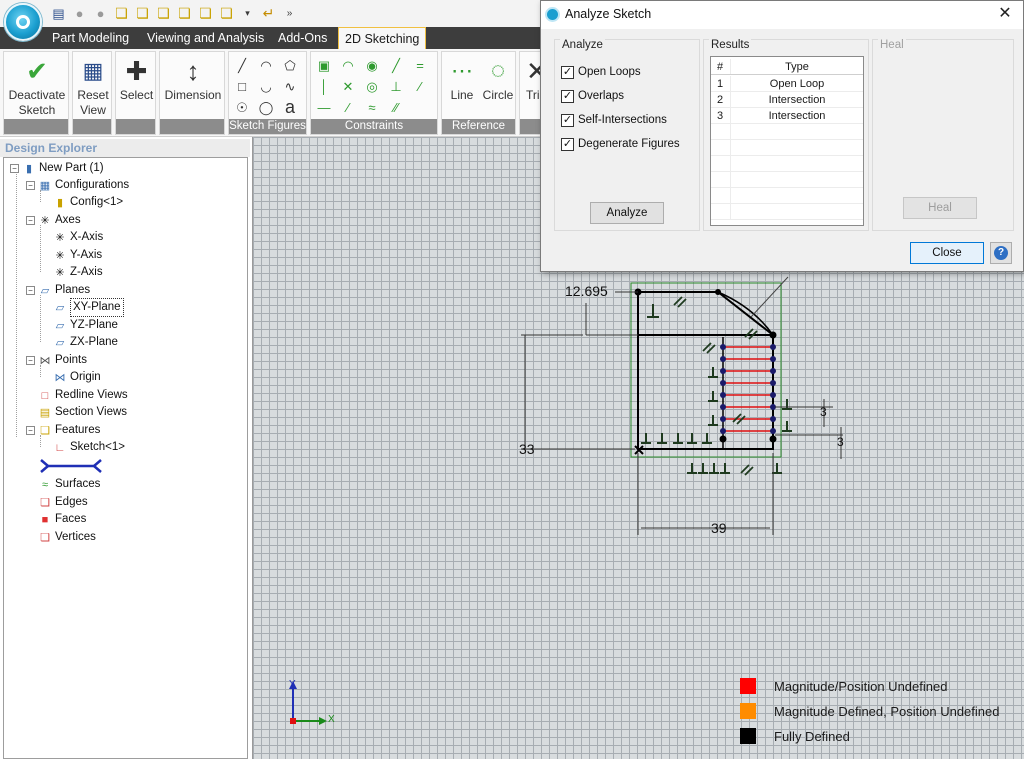 The height and width of the screenshot is (759, 1024). What do you see at coordinates (787, 100) in the screenshot?
I see `table-row: 2 Intersection` at bounding box center [787, 100].